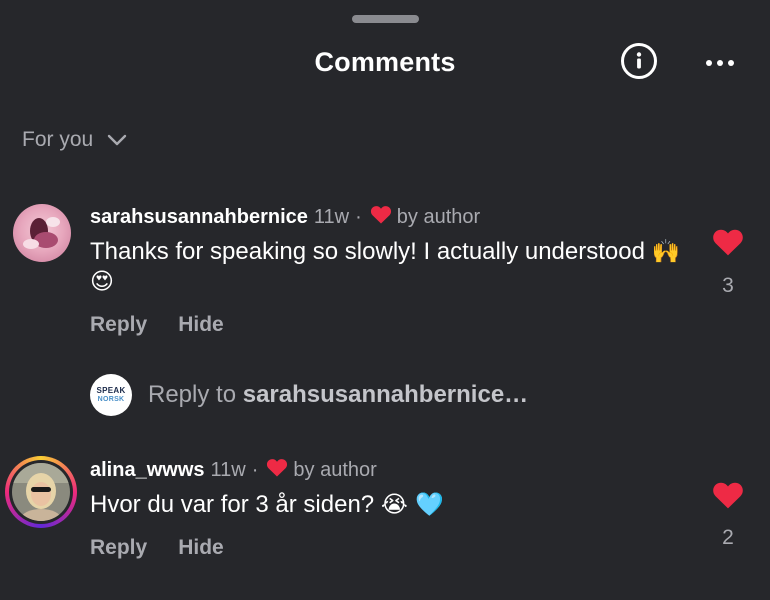 The height and width of the screenshot is (600, 770). I want to click on sort-filter-dropdown: For you, so click(74, 140).